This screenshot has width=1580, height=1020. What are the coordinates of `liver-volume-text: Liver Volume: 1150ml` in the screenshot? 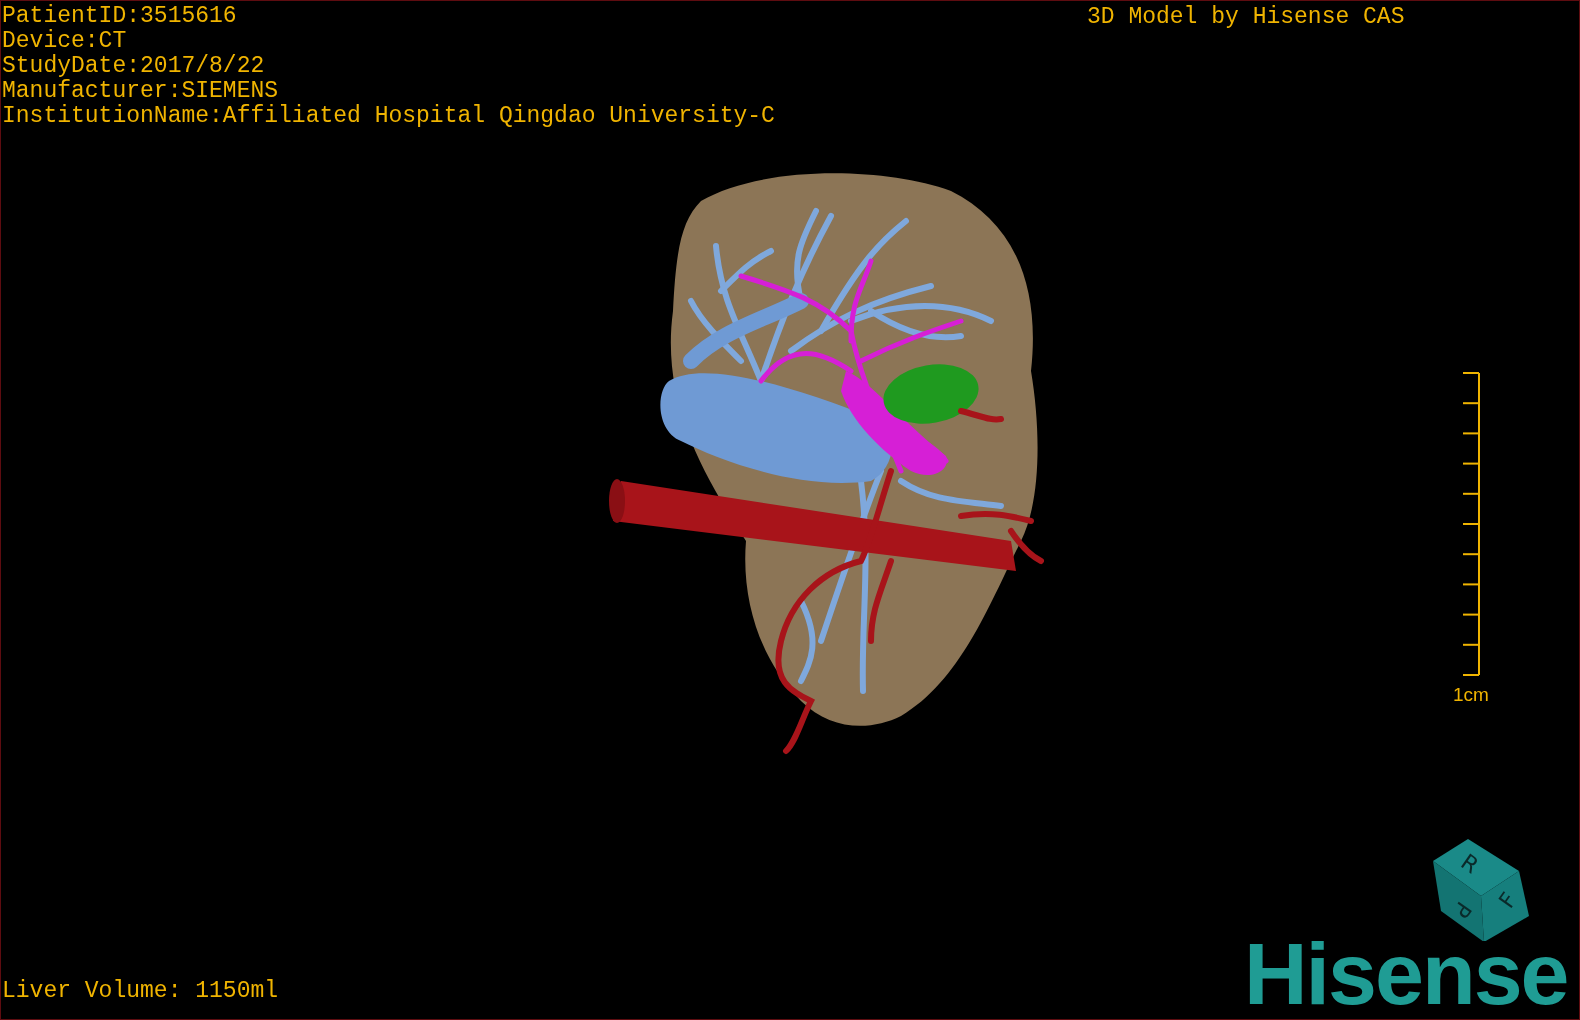 It's located at (140, 991).